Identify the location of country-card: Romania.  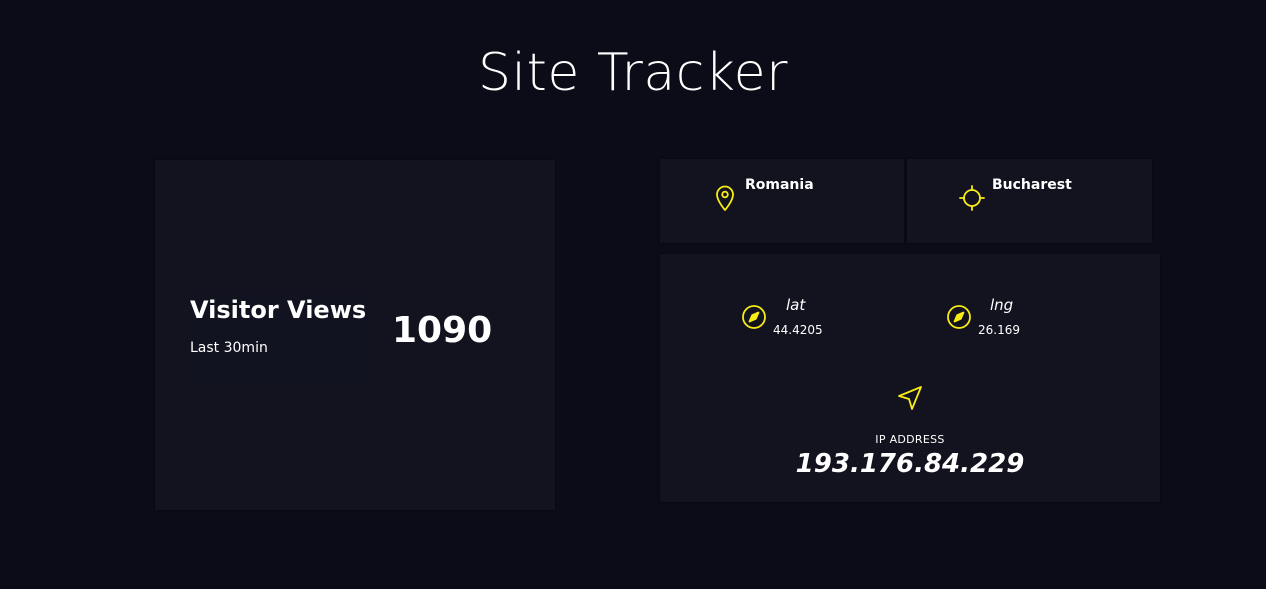
(782, 201).